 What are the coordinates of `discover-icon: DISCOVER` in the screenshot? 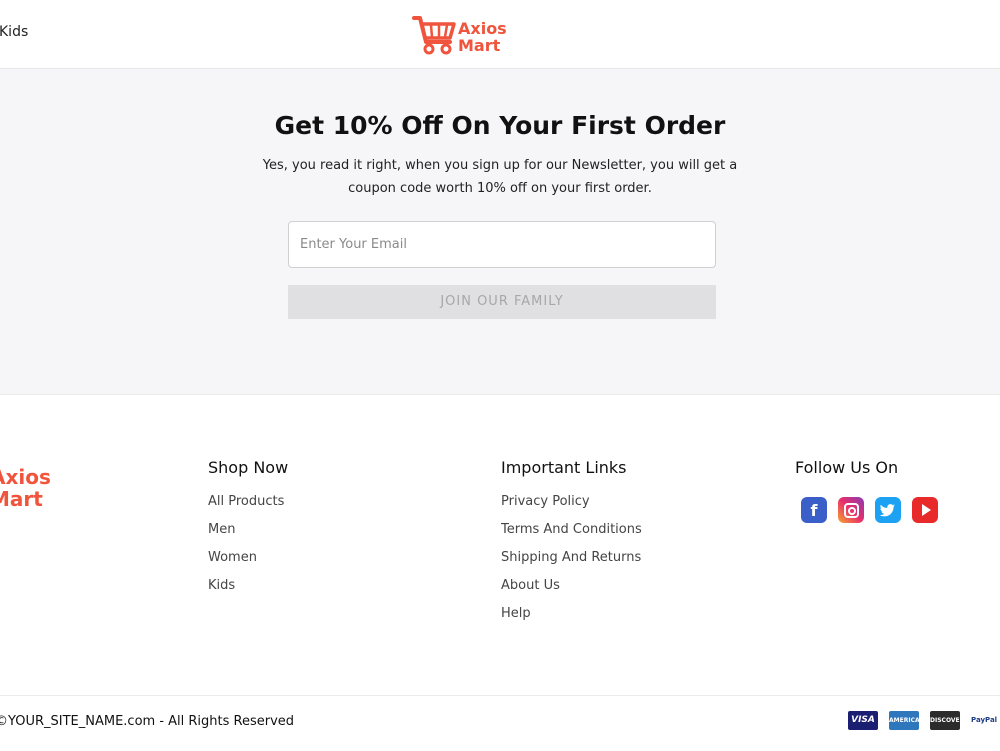 It's located at (947, 720).